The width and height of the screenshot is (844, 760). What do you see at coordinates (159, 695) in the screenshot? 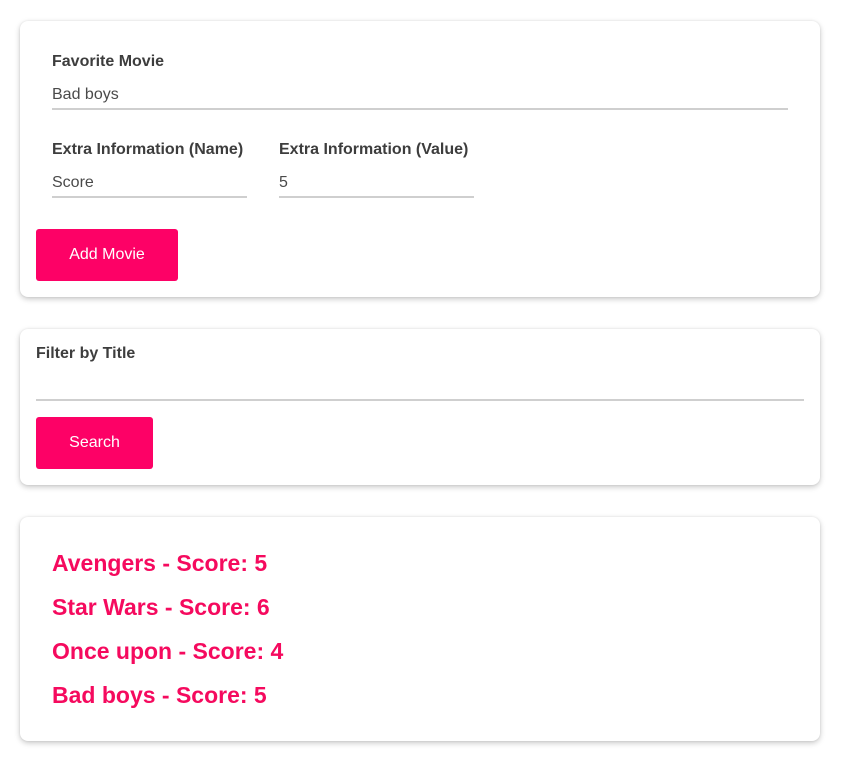
I see `movie-item: Bad boys - Score: 5` at bounding box center [159, 695].